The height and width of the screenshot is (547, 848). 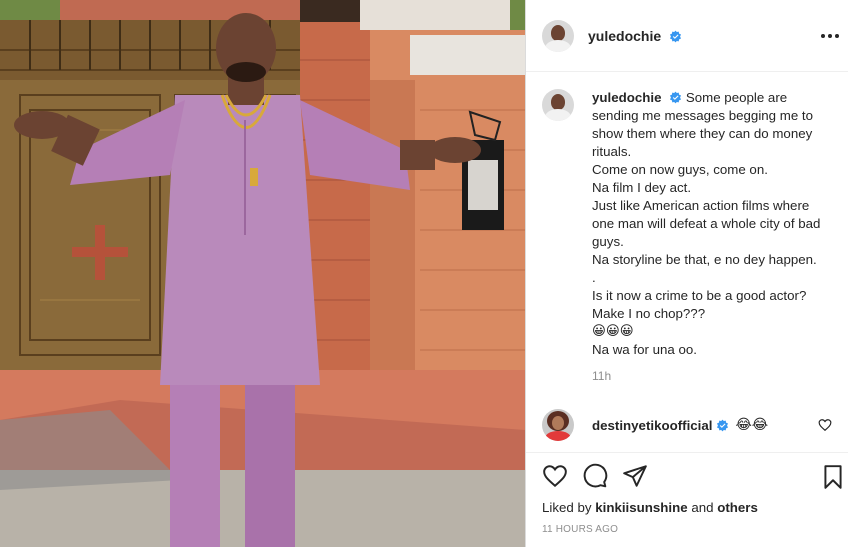 I want to click on caption-line: ., so click(x=594, y=277).